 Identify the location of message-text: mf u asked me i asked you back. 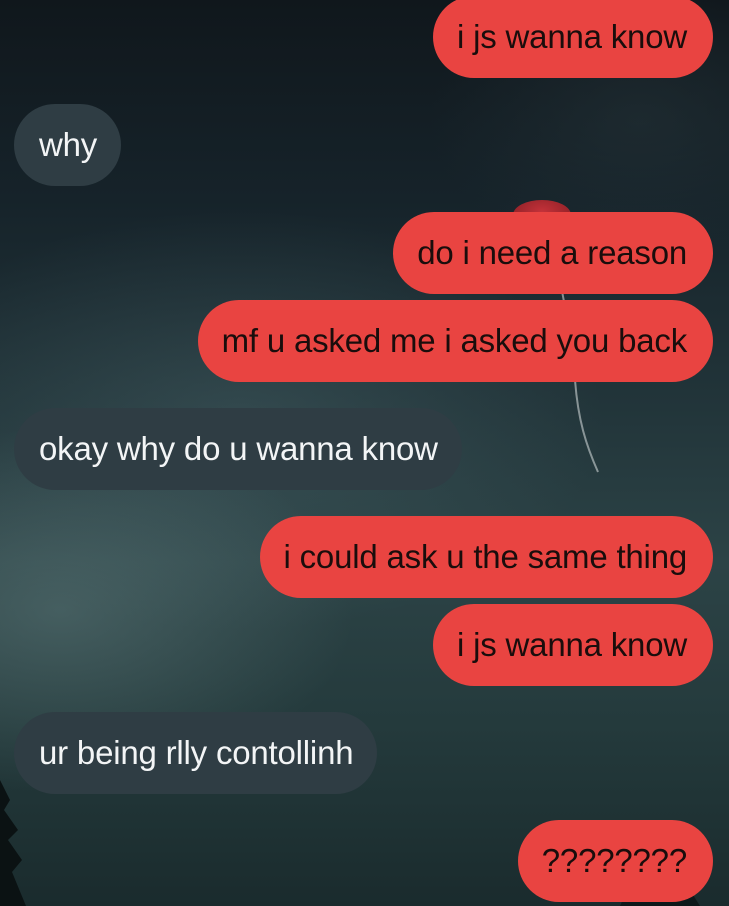
(454, 340).